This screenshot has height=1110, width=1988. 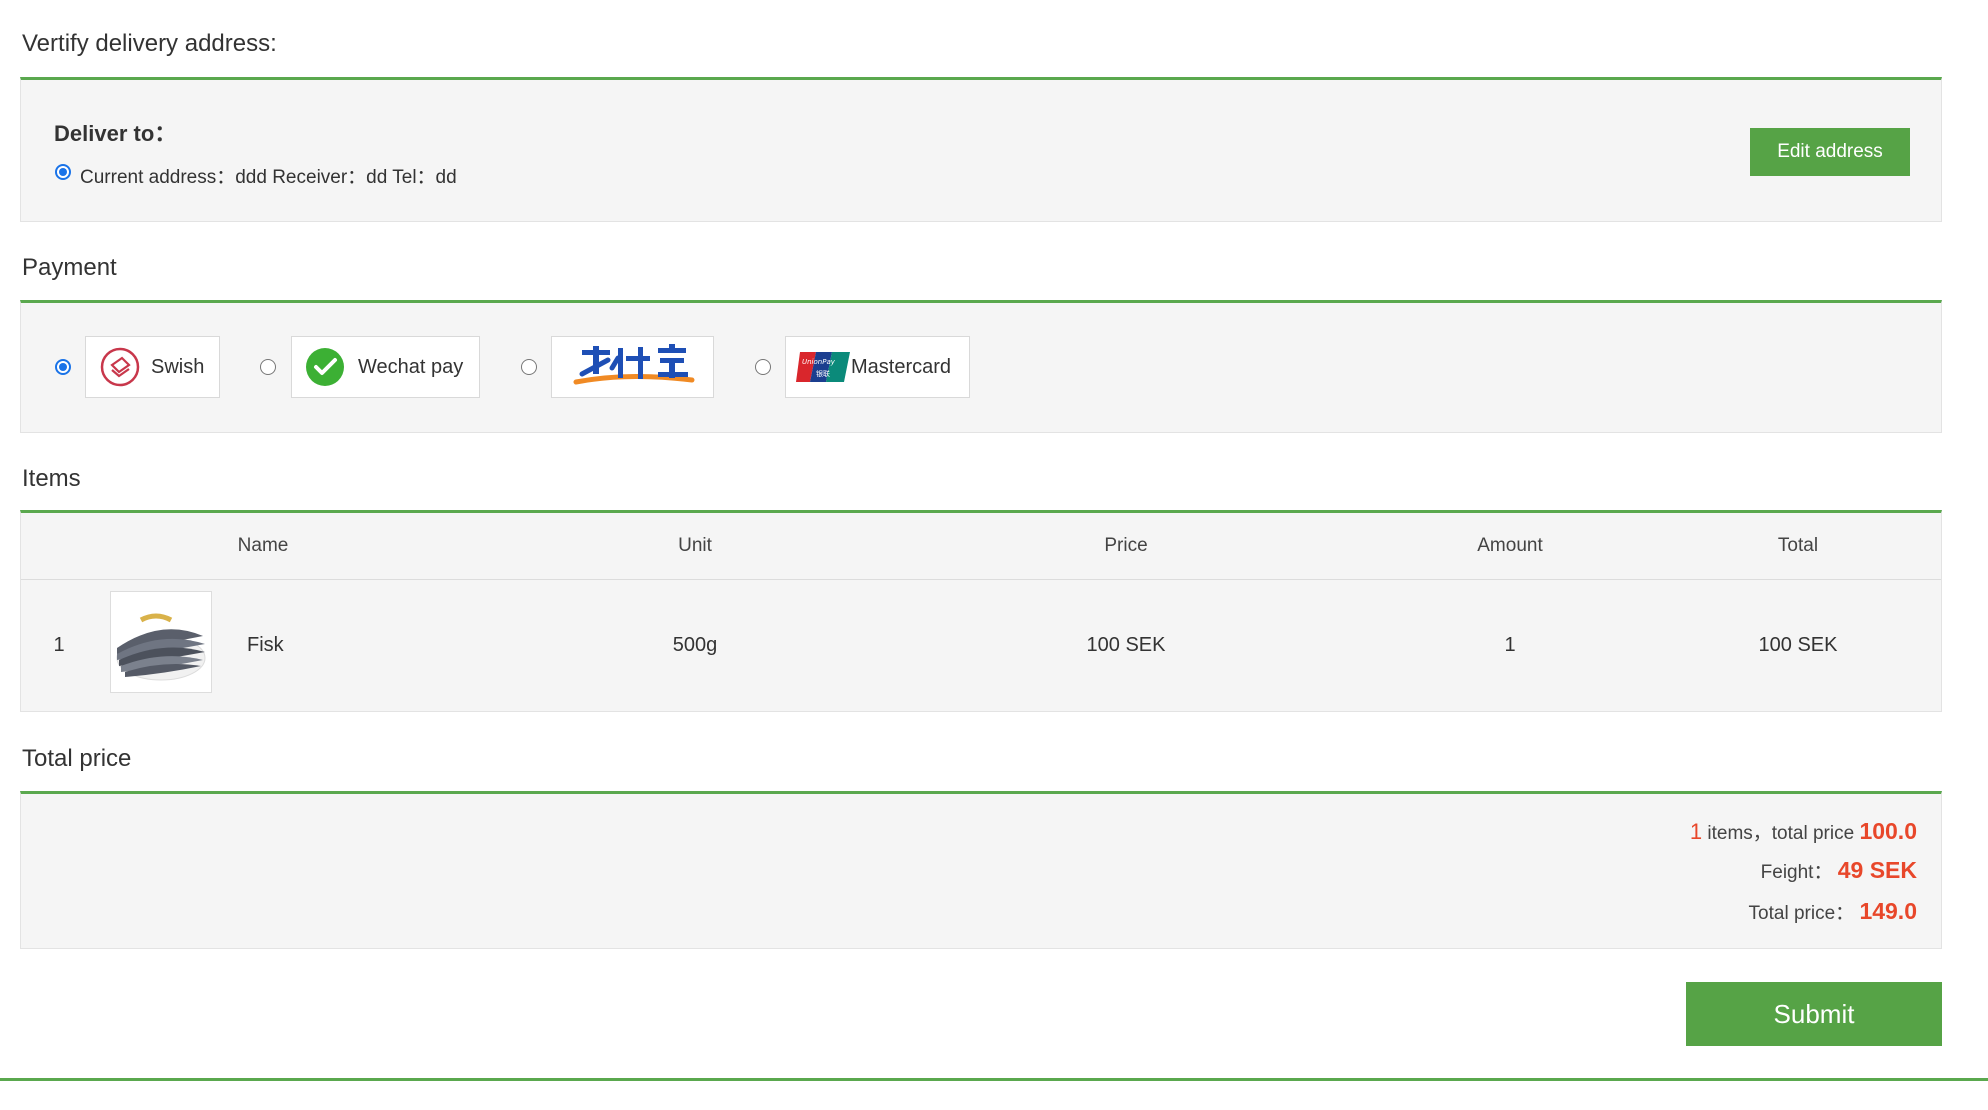 What do you see at coordinates (77, 758) in the screenshot?
I see `total-section-title: Total price` at bounding box center [77, 758].